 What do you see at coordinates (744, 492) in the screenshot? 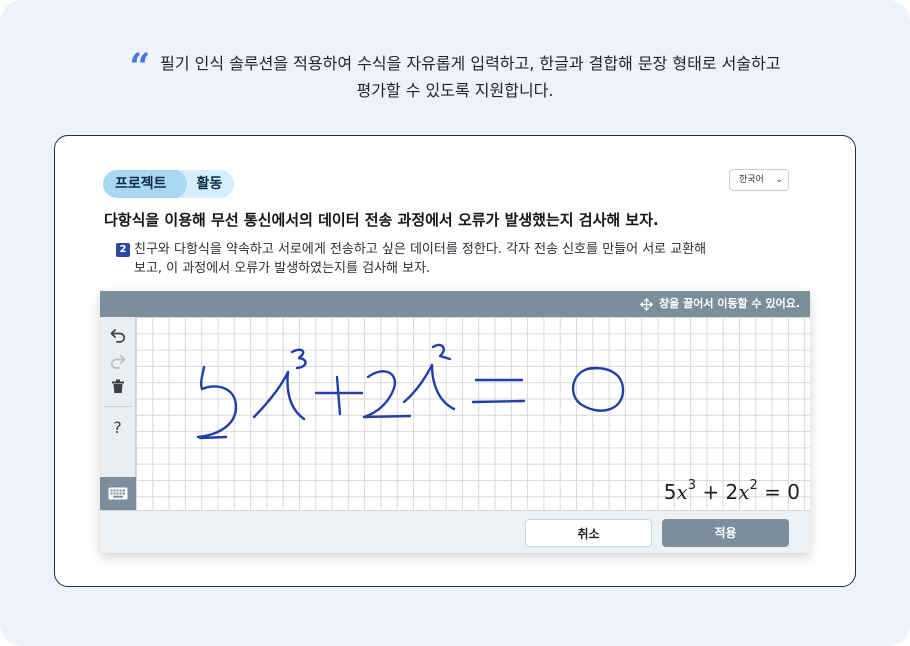
I see `formula-var-2: x` at bounding box center [744, 492].